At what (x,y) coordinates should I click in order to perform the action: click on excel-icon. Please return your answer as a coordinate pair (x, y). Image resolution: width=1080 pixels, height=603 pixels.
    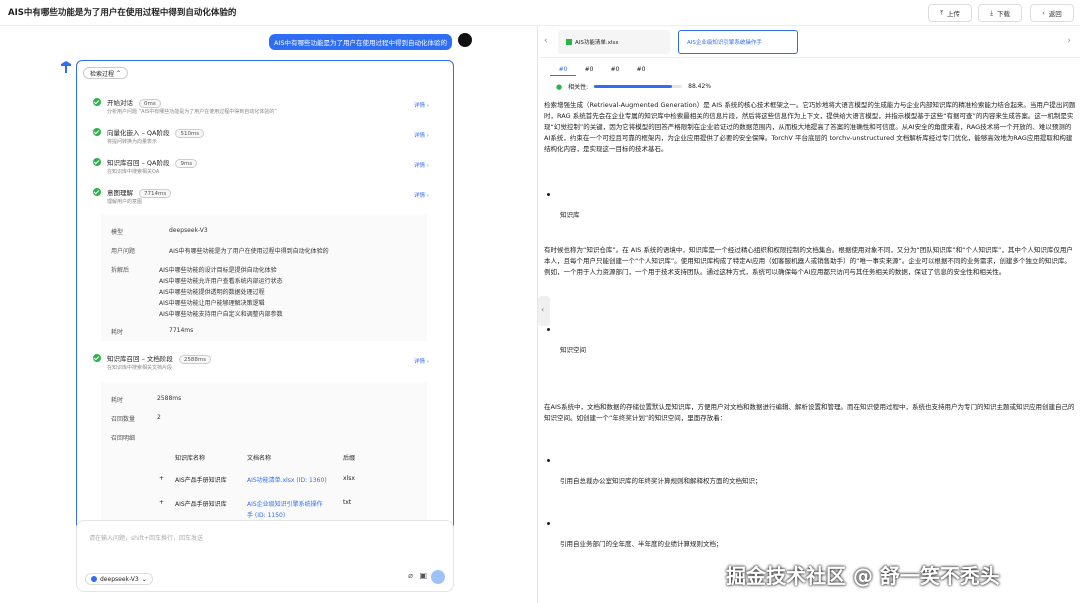
    Looking at the image, I should click on (569, 42).